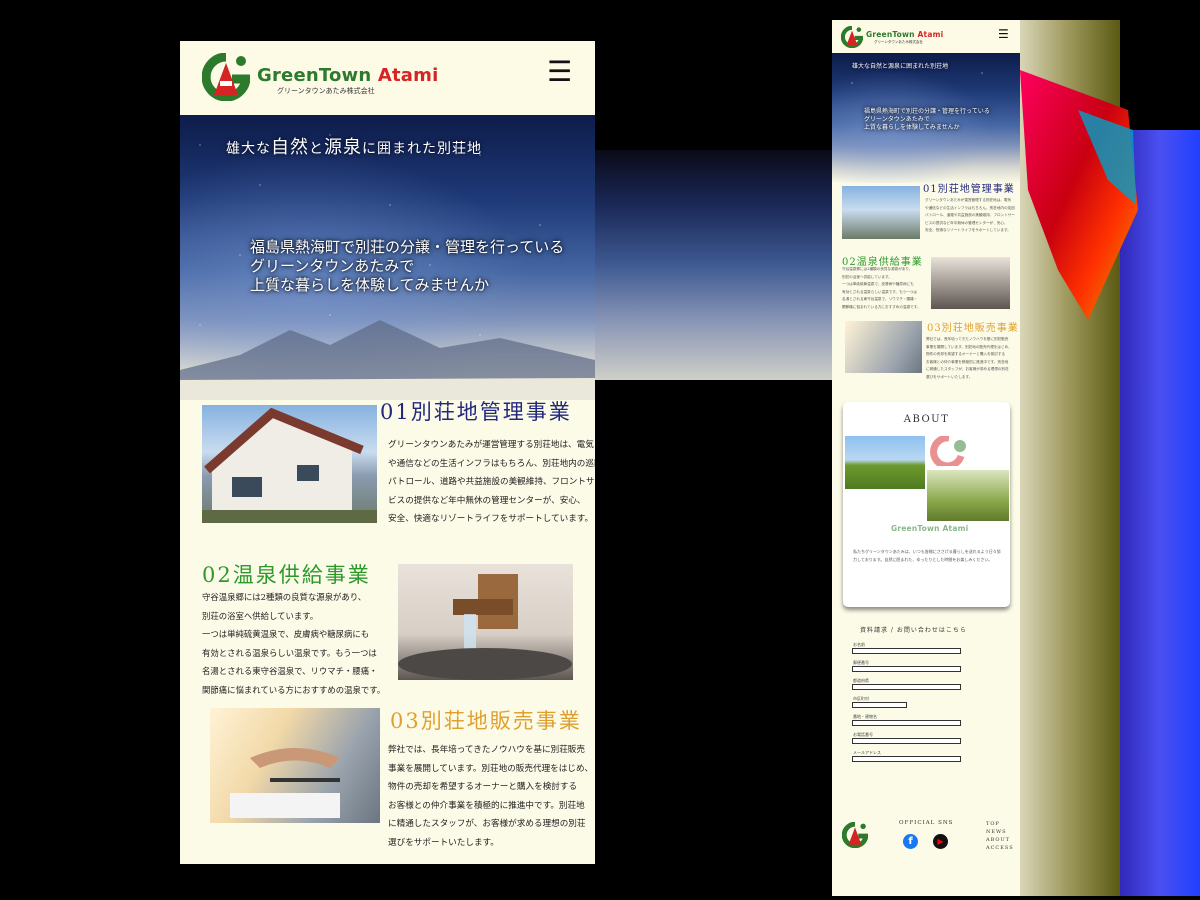 This screenshot has width=1200, height=900. Describe the element at coordinates (906, 759) in the screenshot. I see `email-input` at that location.